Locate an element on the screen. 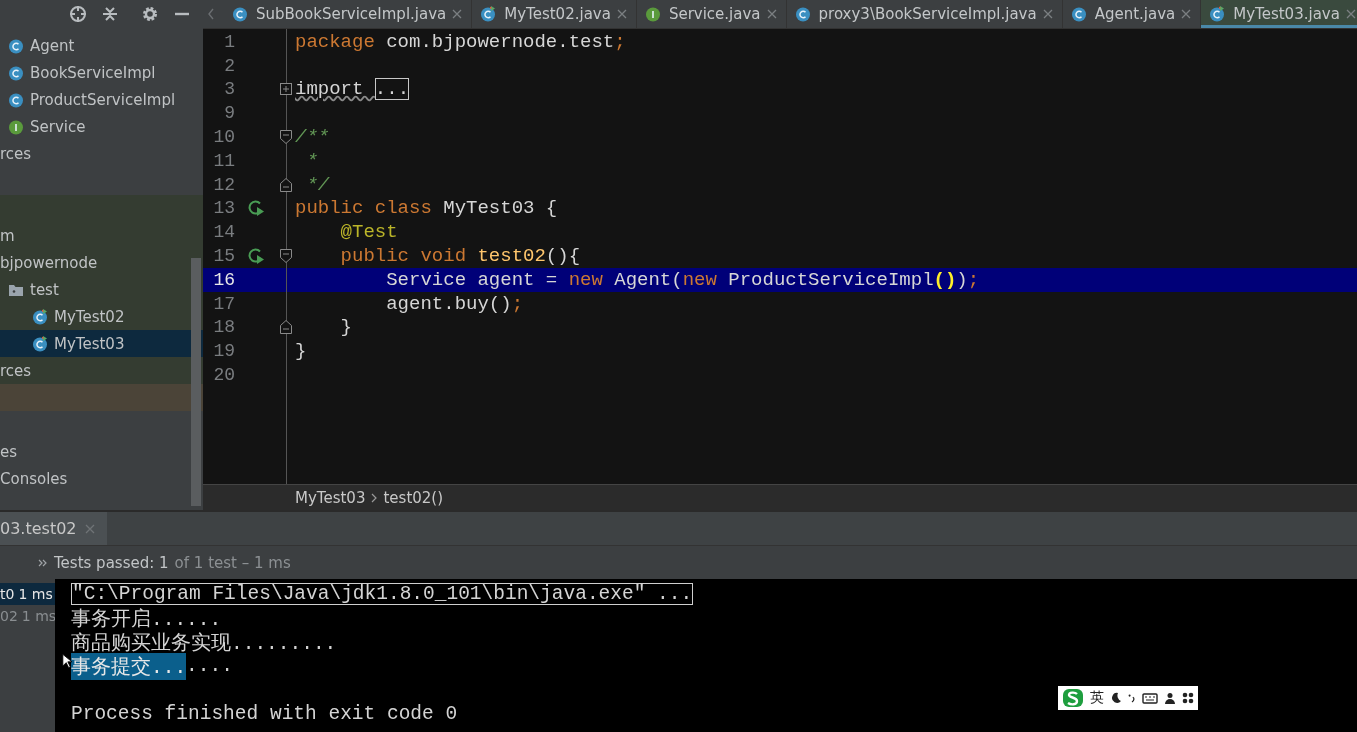 This screenshot has width=1357, height=732. line-number: 10 is located at coordinates (223, 137).